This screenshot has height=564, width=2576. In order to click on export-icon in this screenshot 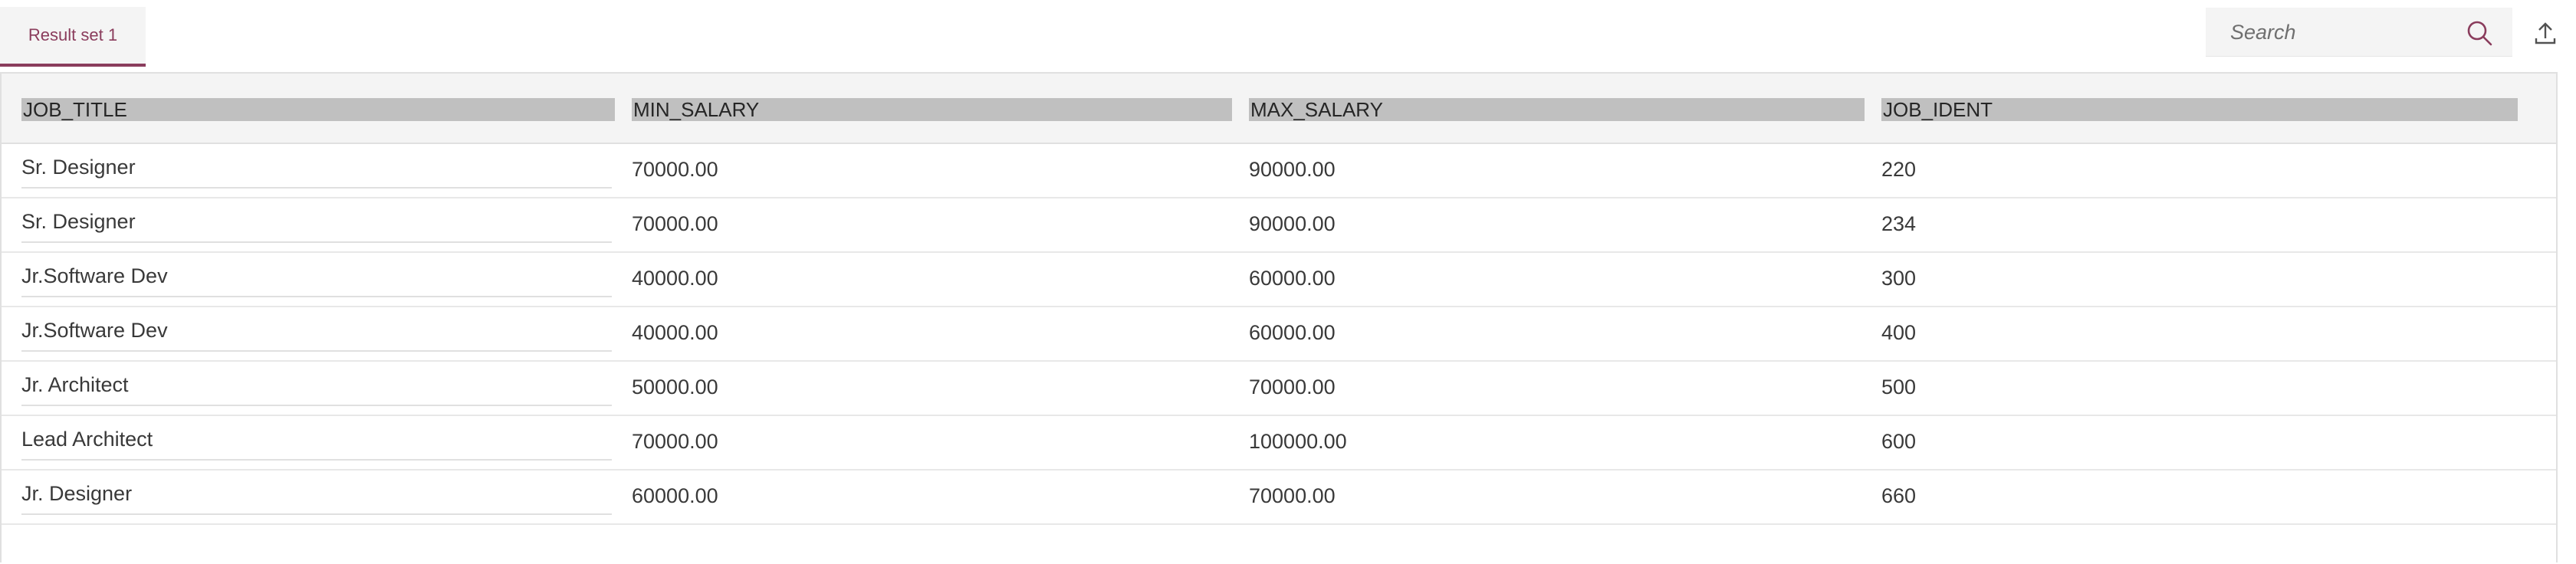, I will do `click(2546, 33)`.